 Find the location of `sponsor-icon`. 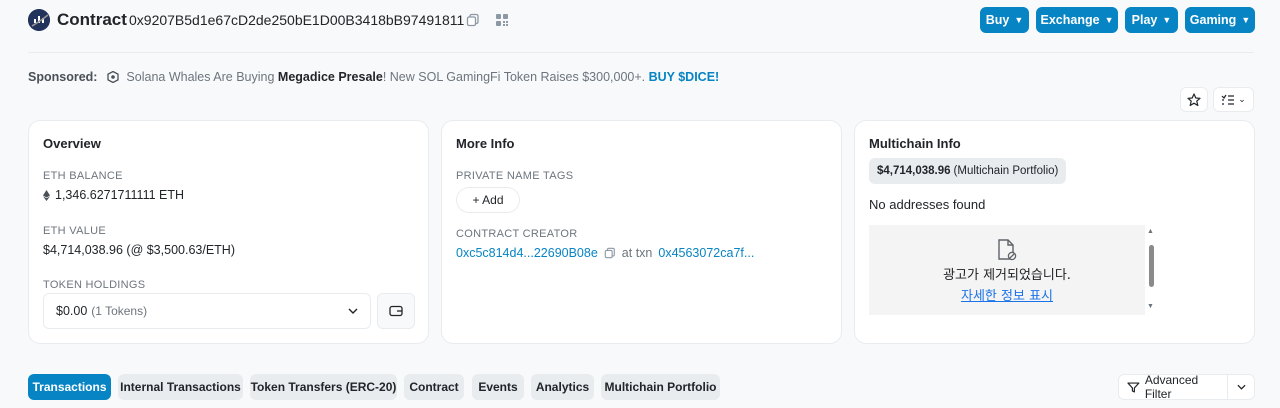

sponsor-icon is located at coordinates (113, 79).